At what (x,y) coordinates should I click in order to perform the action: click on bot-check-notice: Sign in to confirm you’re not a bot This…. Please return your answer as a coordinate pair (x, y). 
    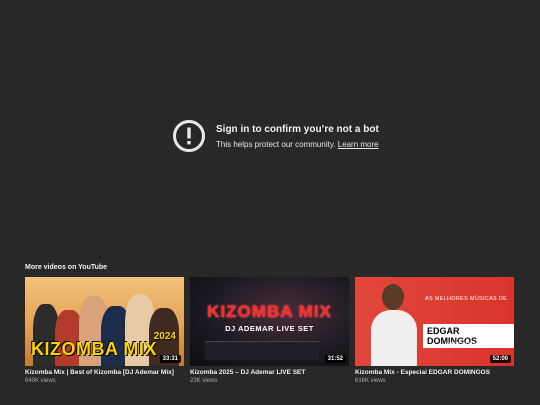
    Looking at the image, I should click on (275, 136).